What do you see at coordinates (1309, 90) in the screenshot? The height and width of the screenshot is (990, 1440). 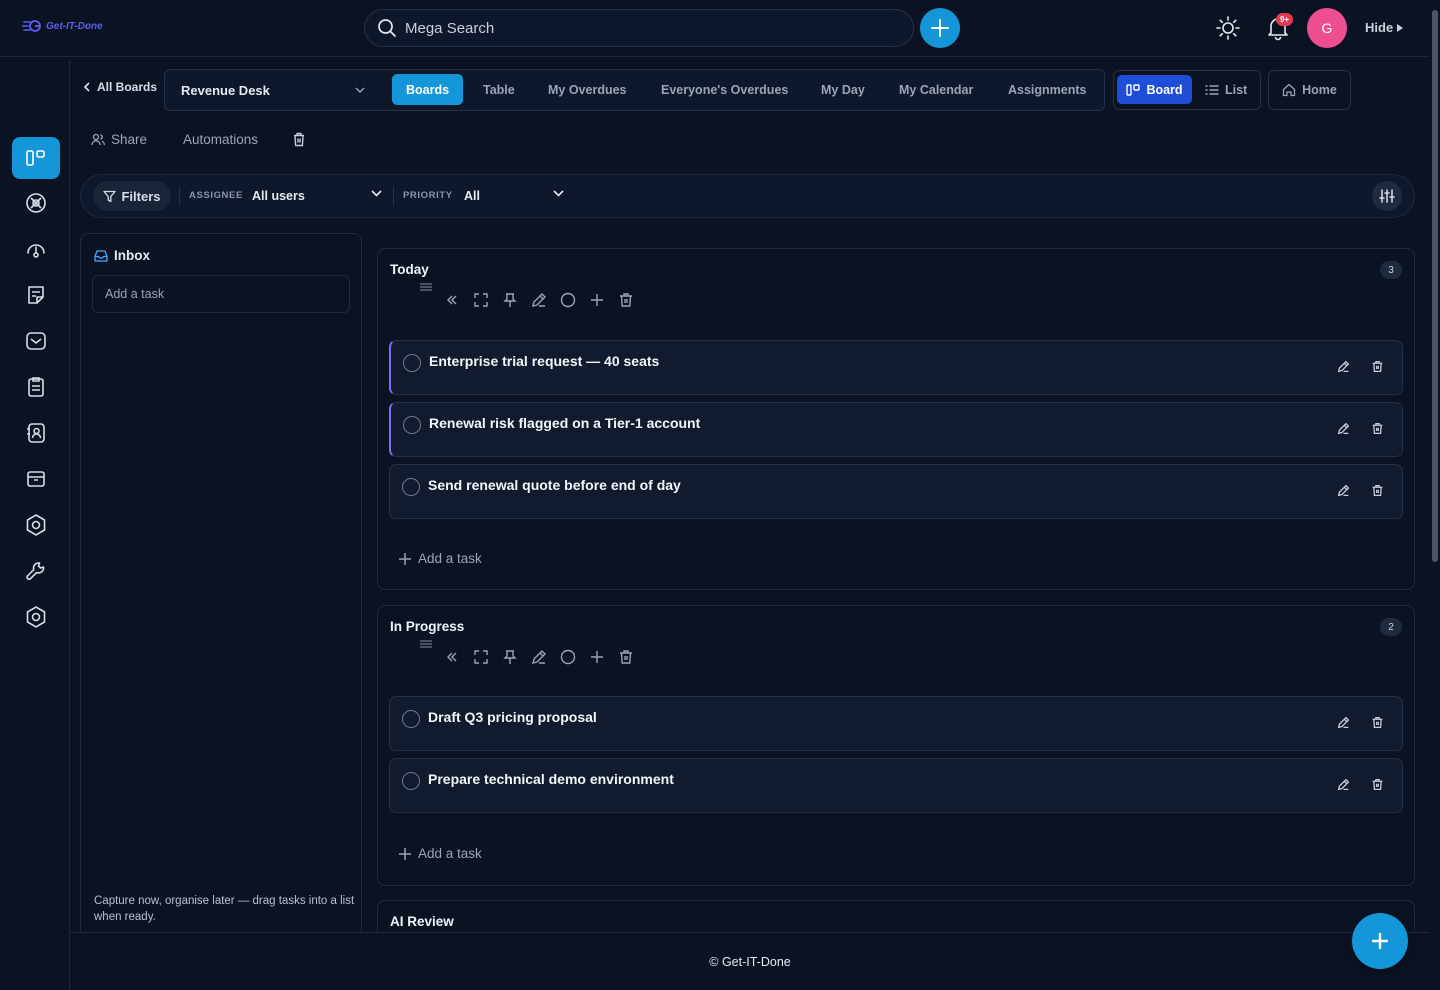 I see `home-button: Home` at bounding box center [1309, 90].